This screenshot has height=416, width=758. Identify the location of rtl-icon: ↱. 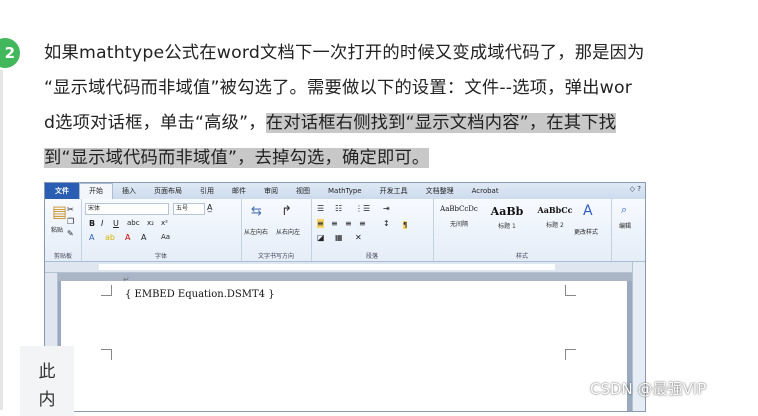
(286, 211).